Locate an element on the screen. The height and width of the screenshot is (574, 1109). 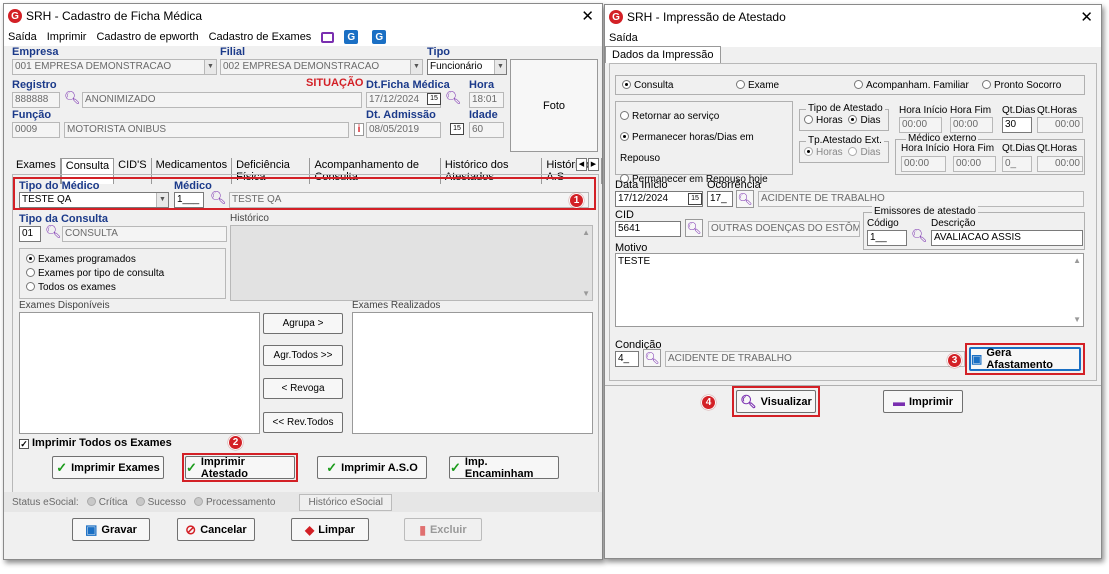
radio-permanecer-horas: Permanecer horas/Dias em Repouso is located at coordinates (704, 148).